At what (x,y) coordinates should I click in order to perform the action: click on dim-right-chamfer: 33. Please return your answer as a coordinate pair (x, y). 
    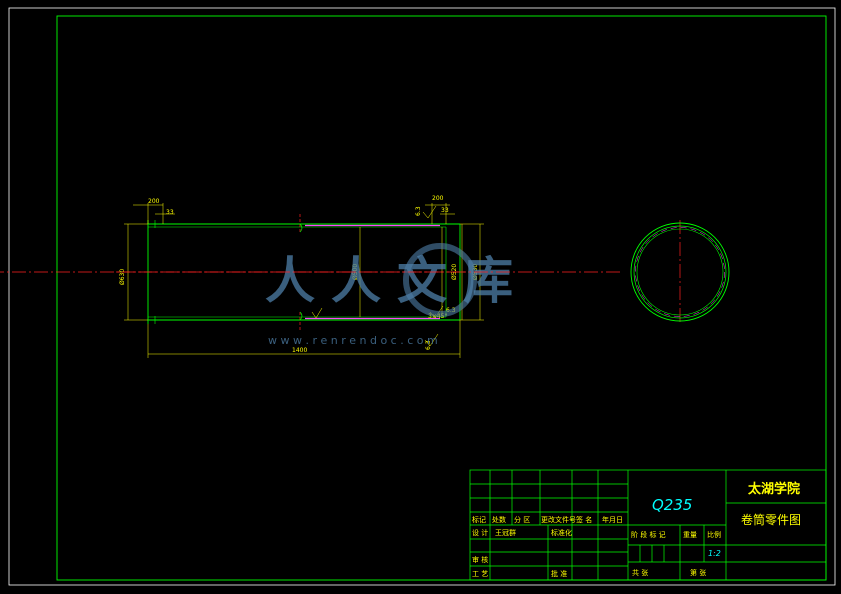
    Looking at the image, I should click on (445, 210).